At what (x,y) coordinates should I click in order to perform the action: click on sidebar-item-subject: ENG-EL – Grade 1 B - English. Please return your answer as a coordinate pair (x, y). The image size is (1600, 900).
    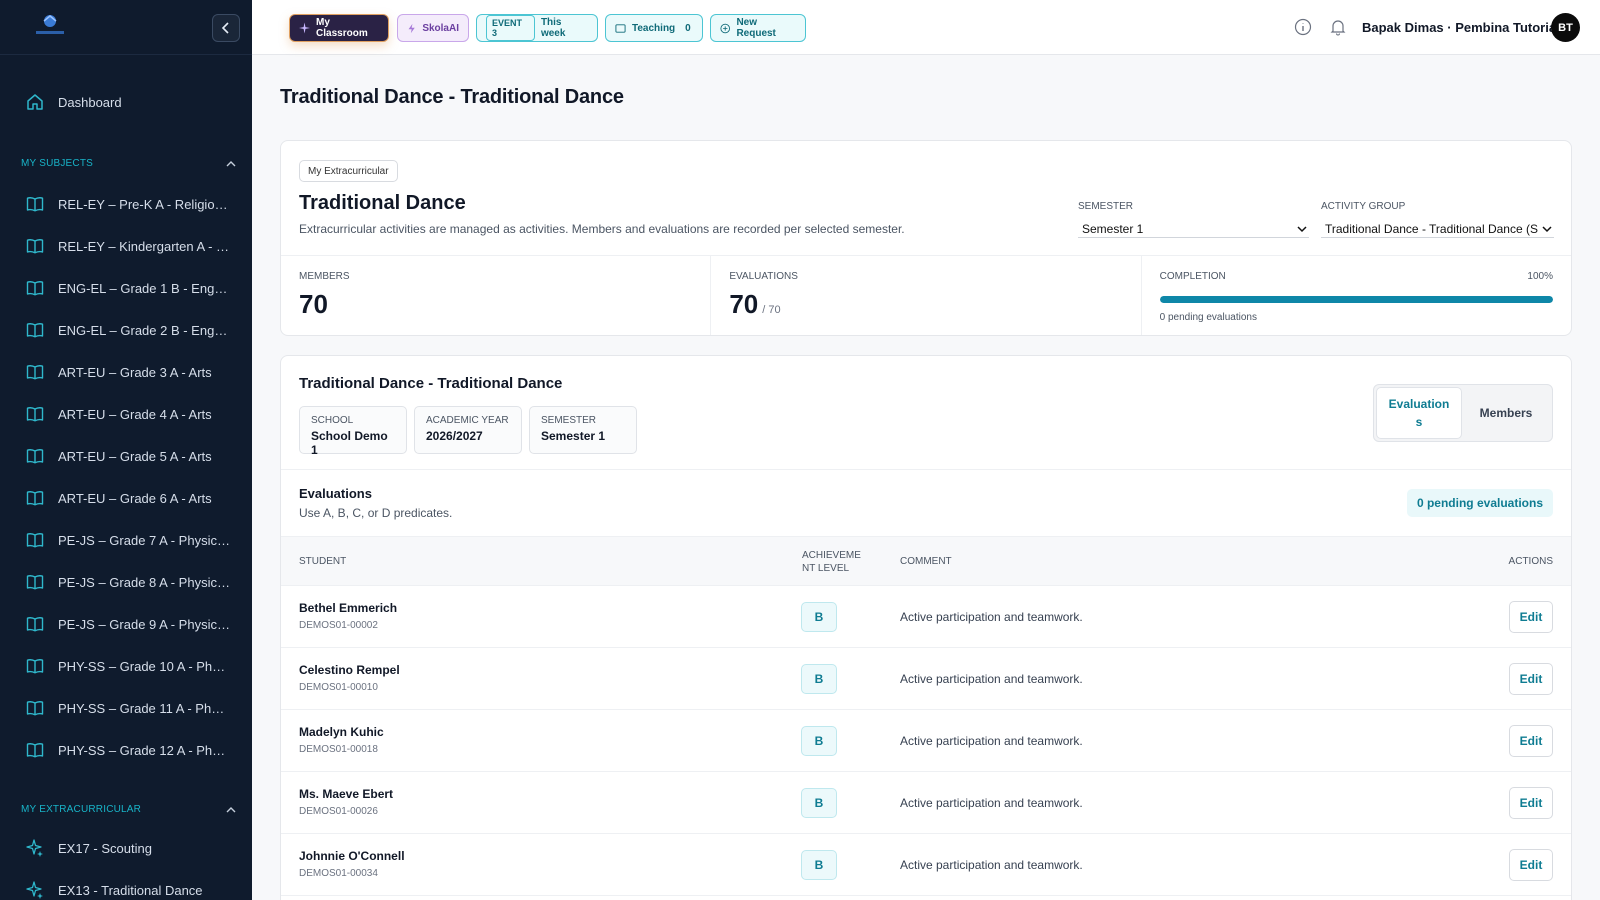
    Looking at the image, I should click on (126, 288).